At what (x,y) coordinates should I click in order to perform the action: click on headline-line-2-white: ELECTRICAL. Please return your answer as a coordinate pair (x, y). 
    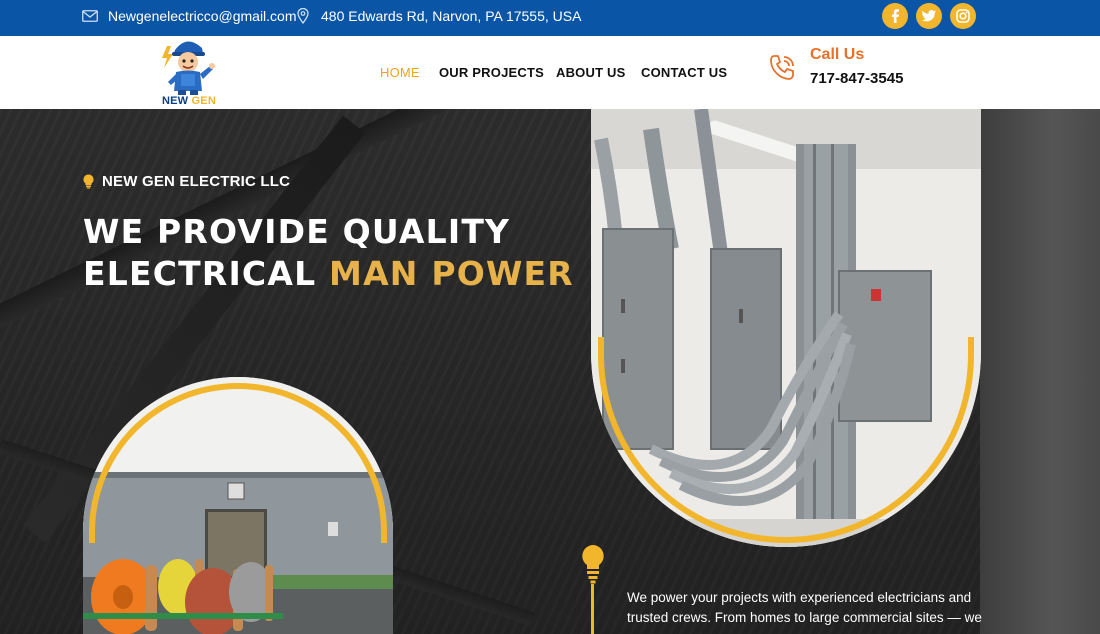
    Looking at the image, I should click on (200, 273).